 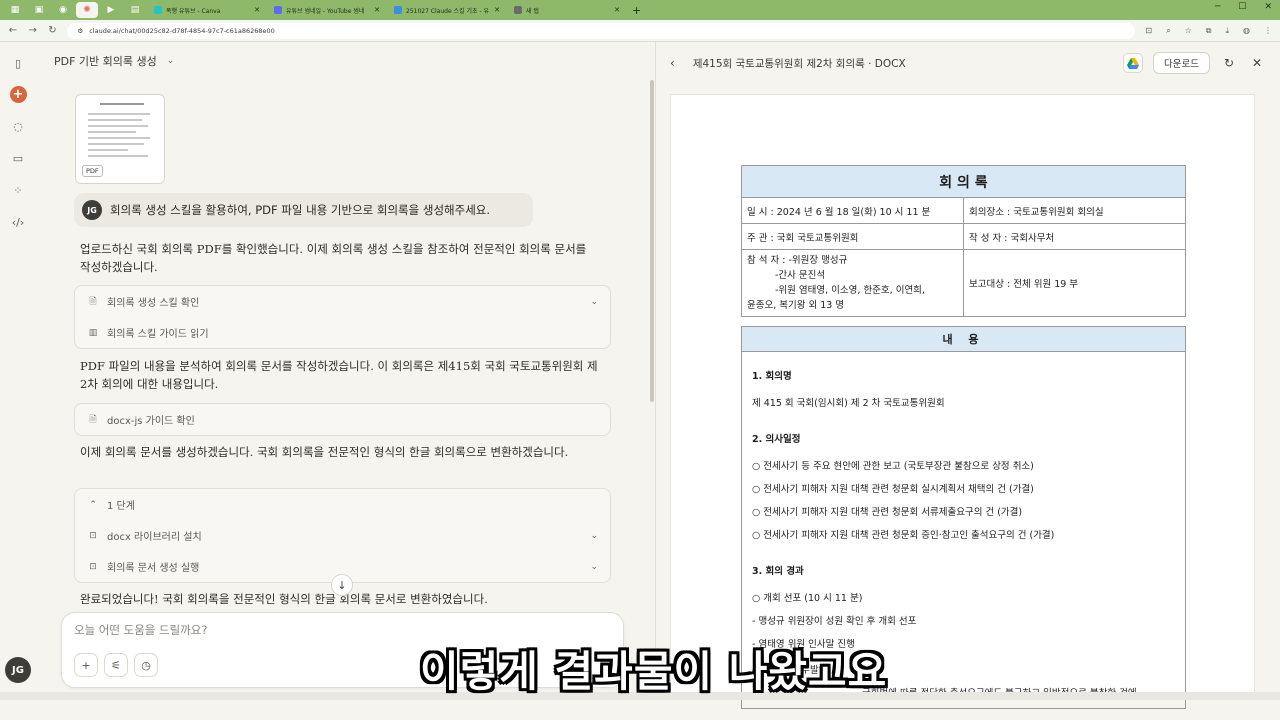 What do you see at coordinates (1227, 31) in the screenshot?
I see `download-icon: ⤓` at bounding box center [1227, 31].